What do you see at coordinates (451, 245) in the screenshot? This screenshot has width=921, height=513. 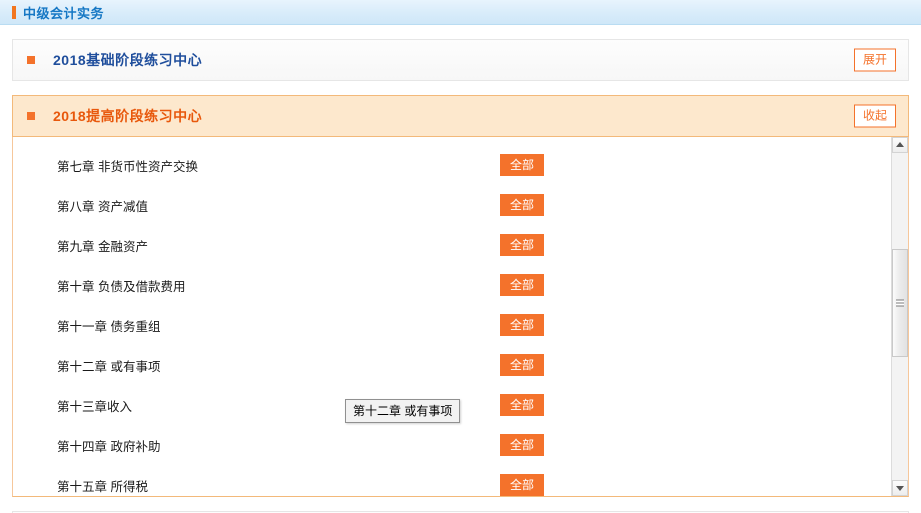 I see `chapter-row: 第九章 金融资产 全部` at bounding box center [451, 245].